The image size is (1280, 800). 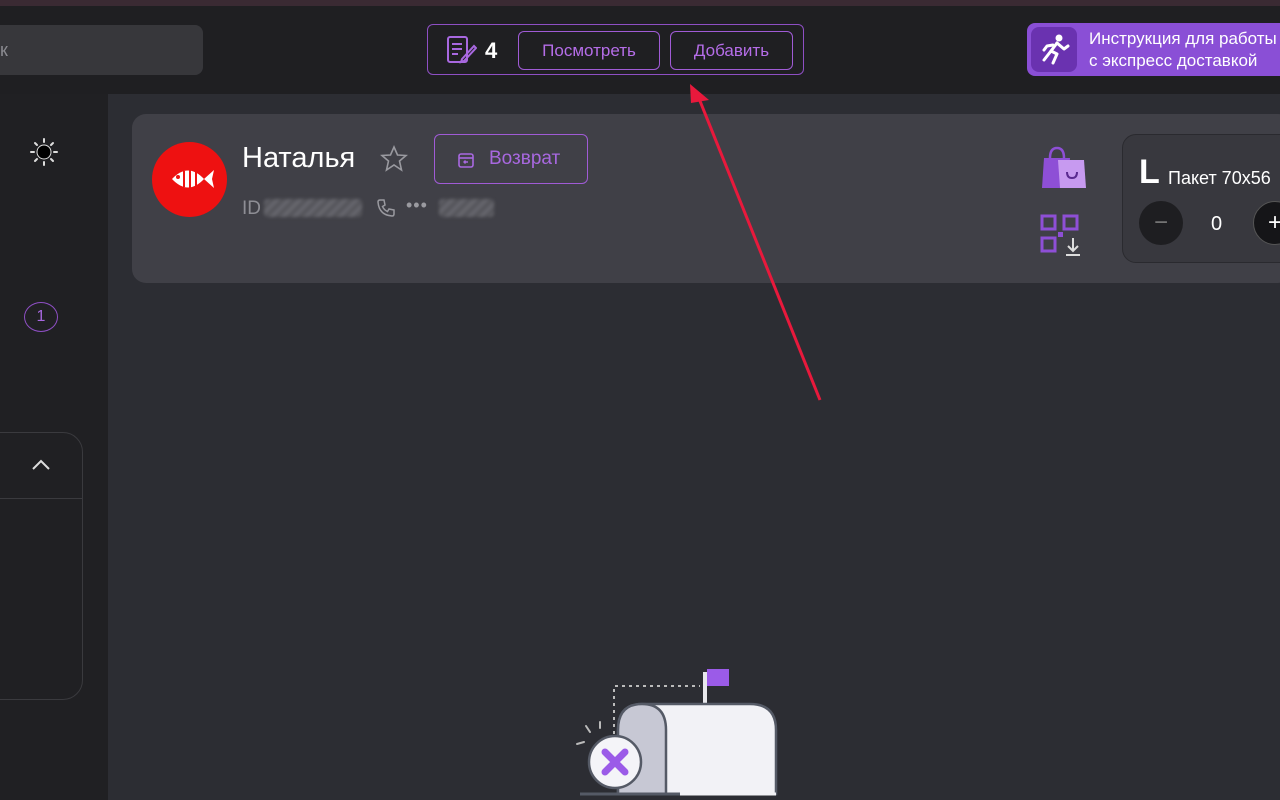 What do you see at coordinates (466, 208) in the screenshot?
I see `phone-redacted` at bounding box center [466, 208].